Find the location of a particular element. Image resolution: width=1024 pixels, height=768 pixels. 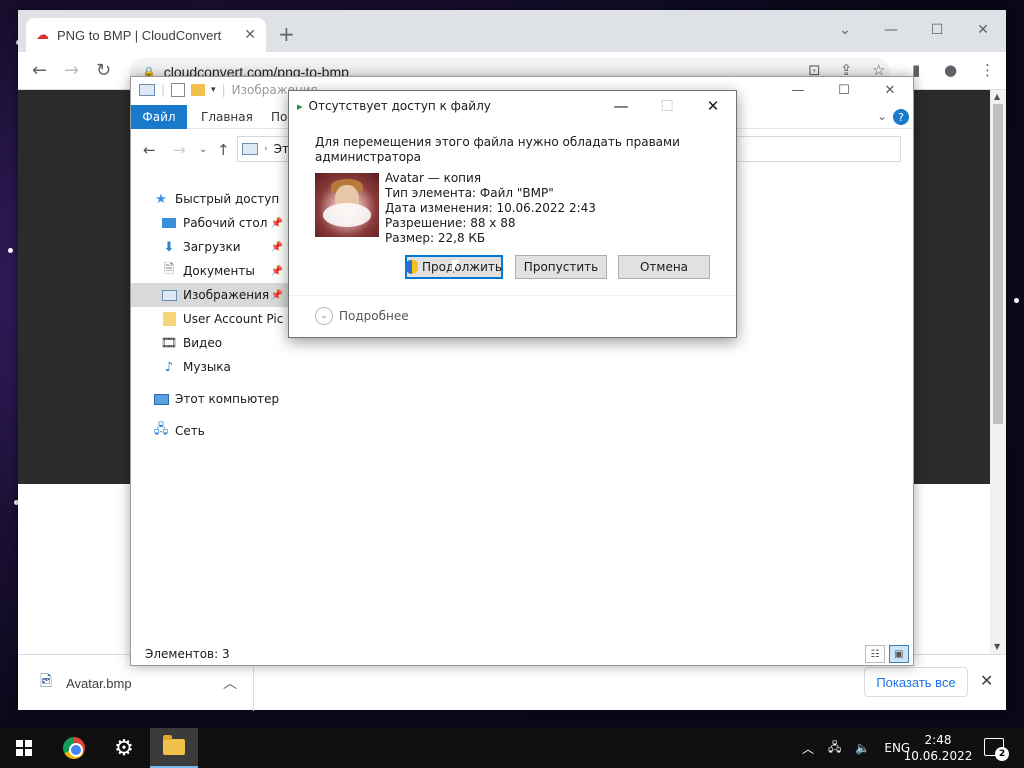

up-icon: ↑ is located at coordinates (223, 150).